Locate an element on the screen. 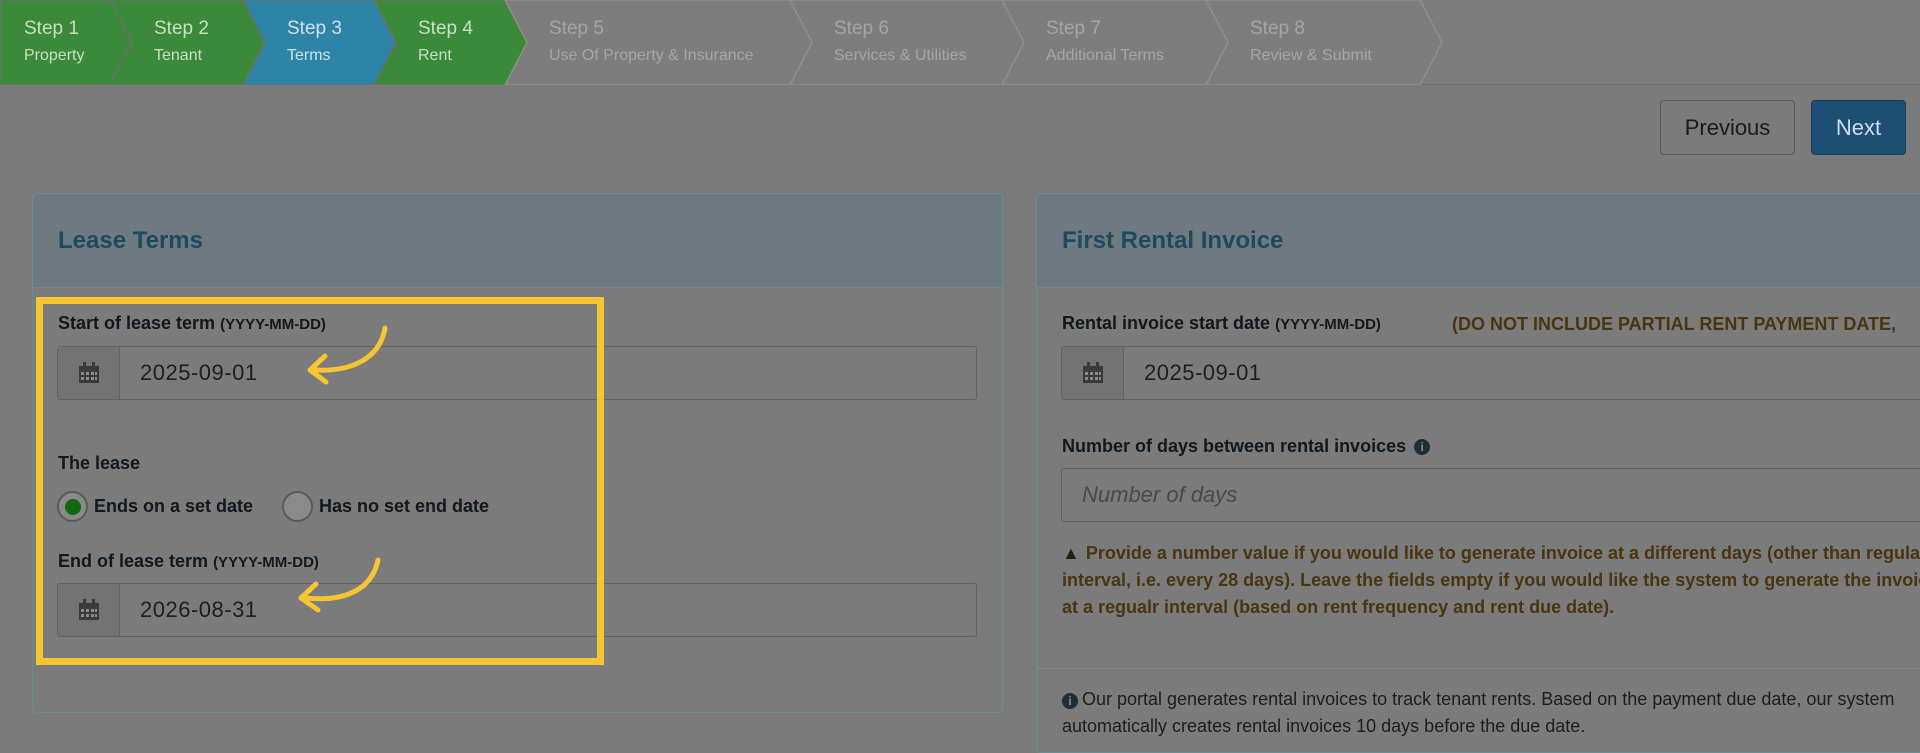 This screenshot has width=1920, height=753. step-4-label: Step 4 Rent is located at coordinates (445, 41).